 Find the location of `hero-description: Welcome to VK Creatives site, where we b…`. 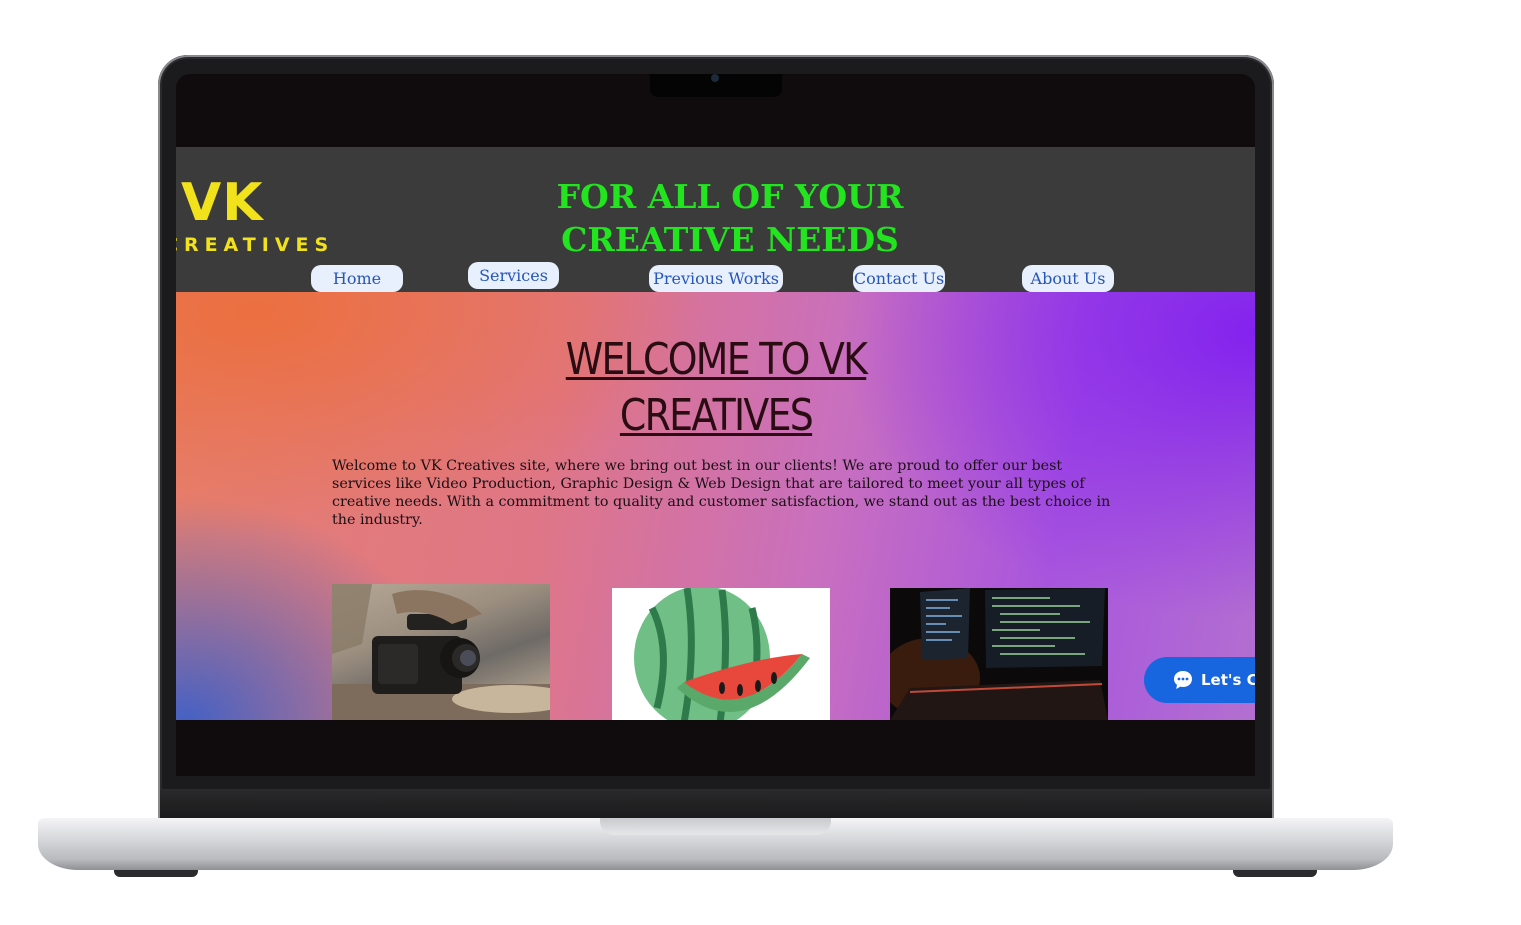

hero-description: Welcome to VK Creatives site, where we b… is located at coordinates (721, 493).